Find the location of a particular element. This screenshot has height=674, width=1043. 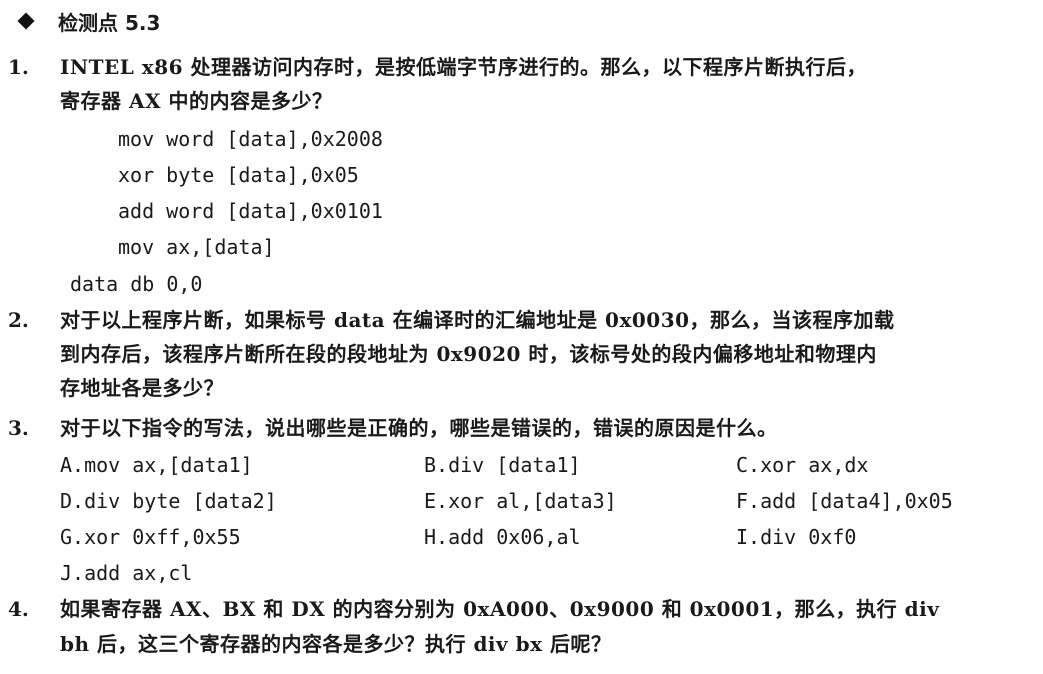

question-3-line-1: 对于以下指令的写法，说出哪些是正确的，哪些是错误的，错误的原因是什么。 is located at coordinates (419, 428).